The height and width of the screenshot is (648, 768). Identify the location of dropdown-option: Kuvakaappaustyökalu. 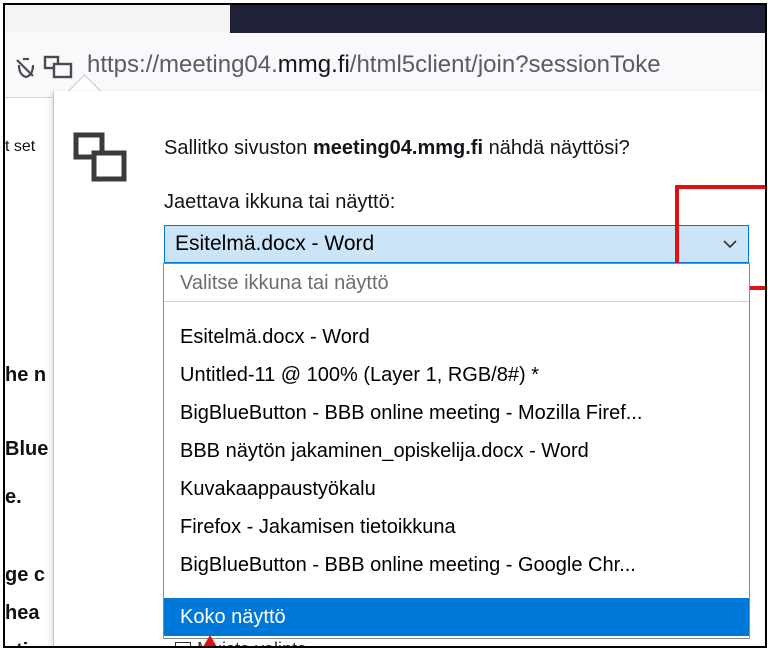
(456, 489).